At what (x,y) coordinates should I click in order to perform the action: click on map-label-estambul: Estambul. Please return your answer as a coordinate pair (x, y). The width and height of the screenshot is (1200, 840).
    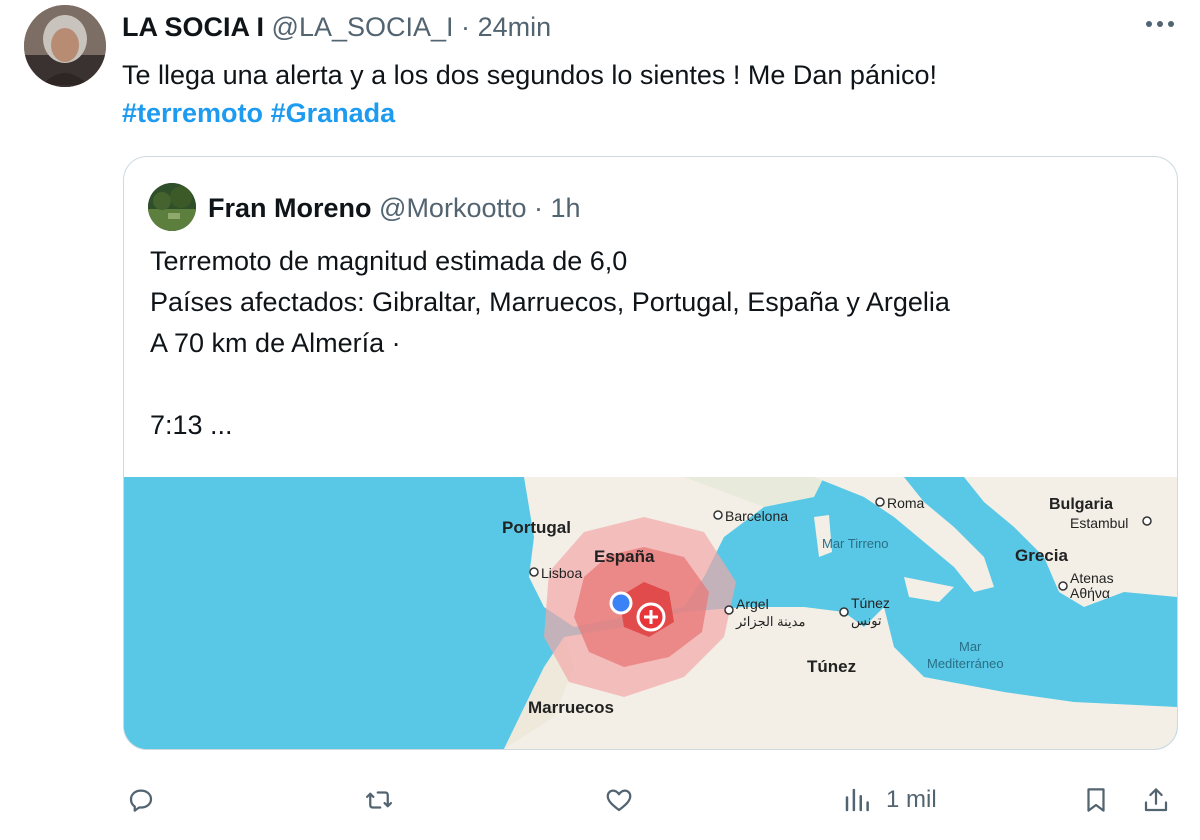
    Looking at the image, I should click on (1099, 523).